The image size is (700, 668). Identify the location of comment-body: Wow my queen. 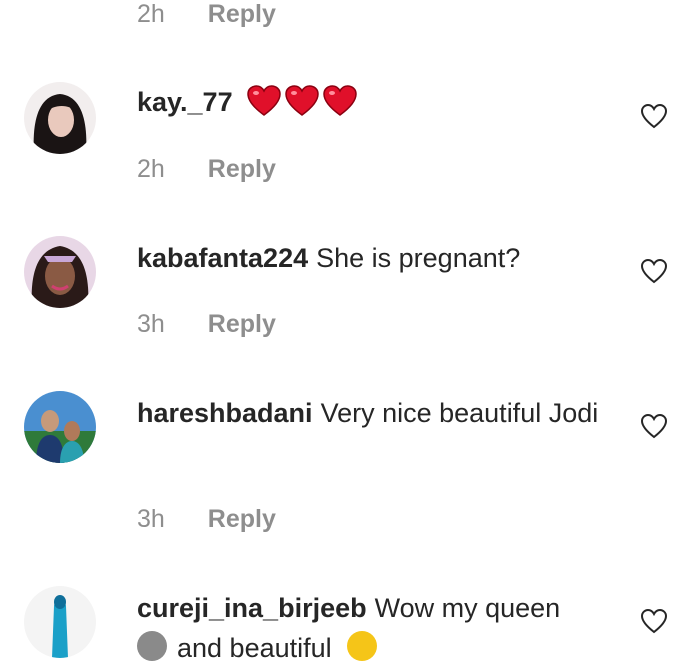
(467, 608).